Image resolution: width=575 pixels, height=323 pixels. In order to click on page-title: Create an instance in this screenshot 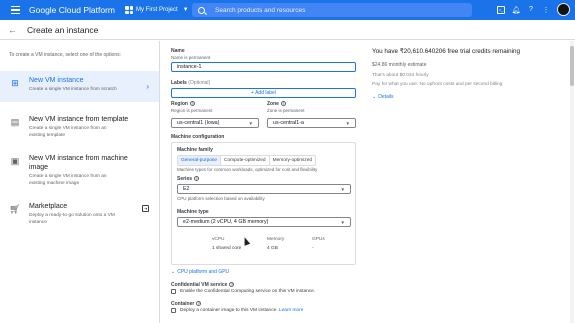, I will do `click(63, 29)`.